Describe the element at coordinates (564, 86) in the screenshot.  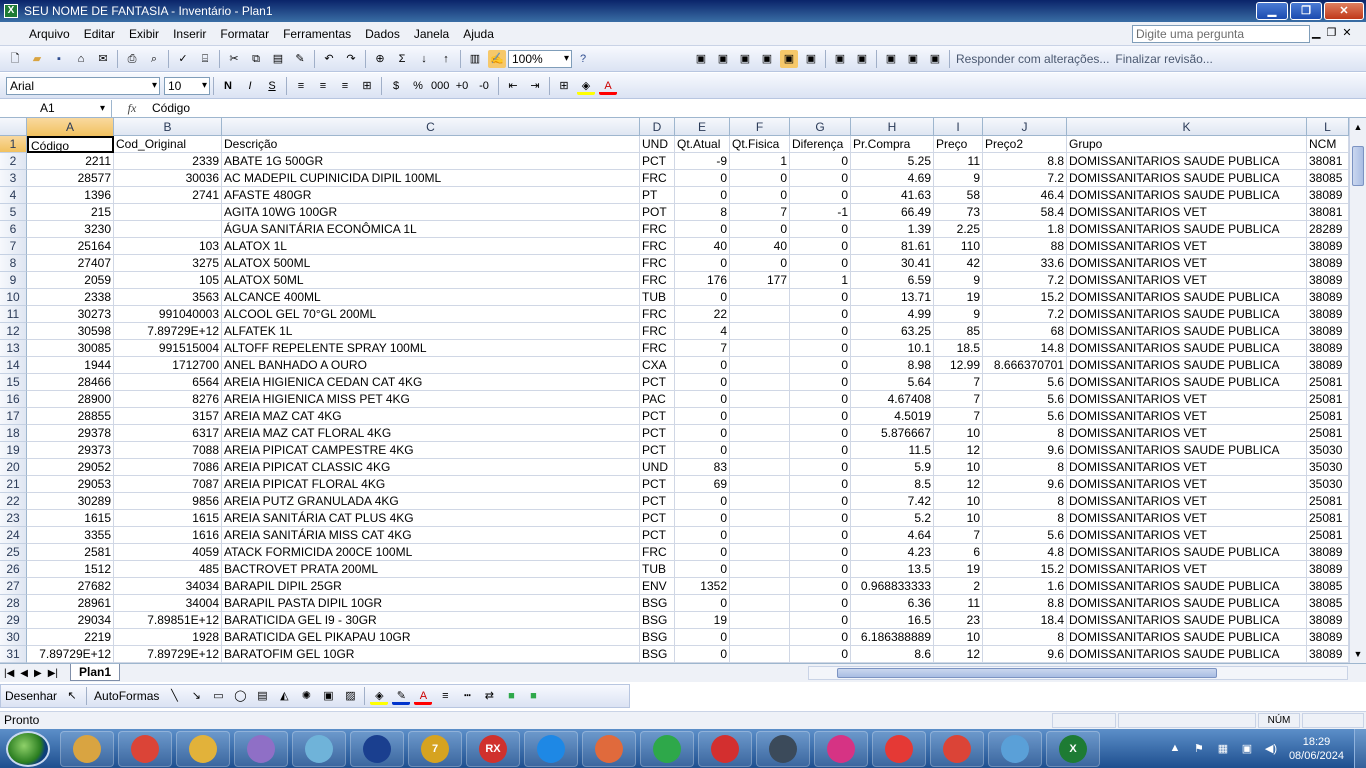
I see `borders-icon: ⊞` at that location.